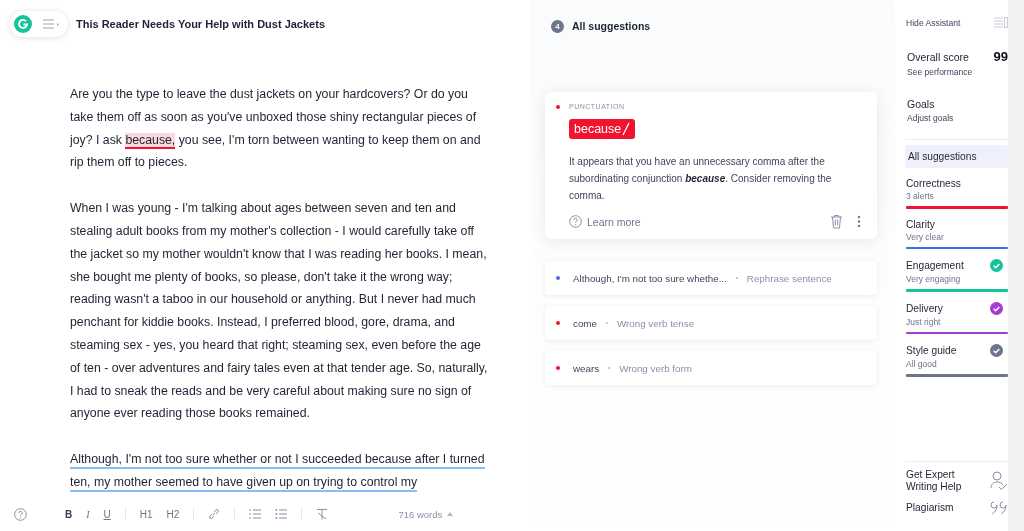 The height and width of the screenshot is (531, 1024). I want to click on suggestion-hint: Rephrase sentence, so click(789, 278).